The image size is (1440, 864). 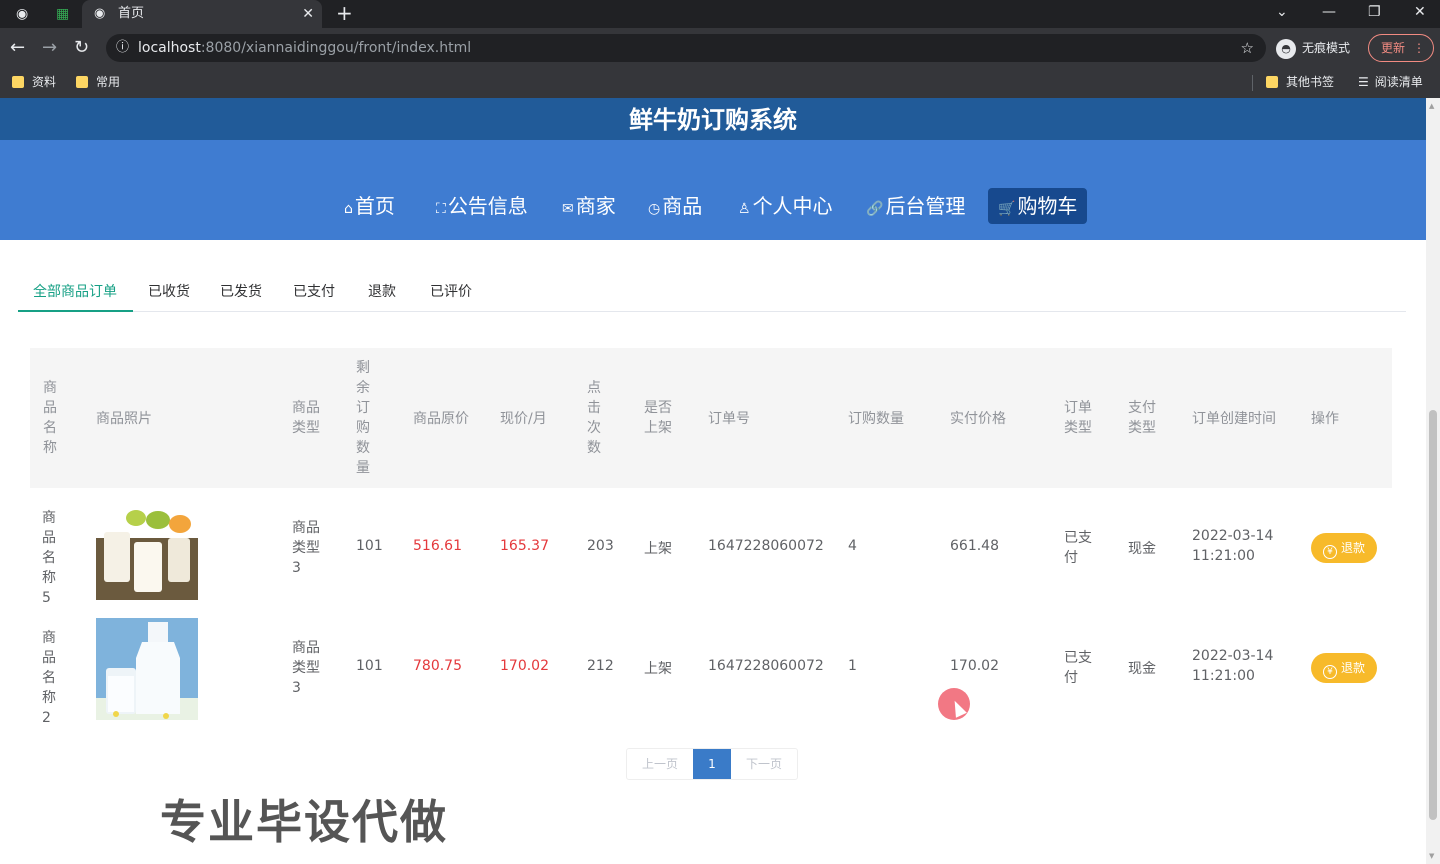 I want to click on site-info-icon: ⓘ, so click(x=122, y=48).